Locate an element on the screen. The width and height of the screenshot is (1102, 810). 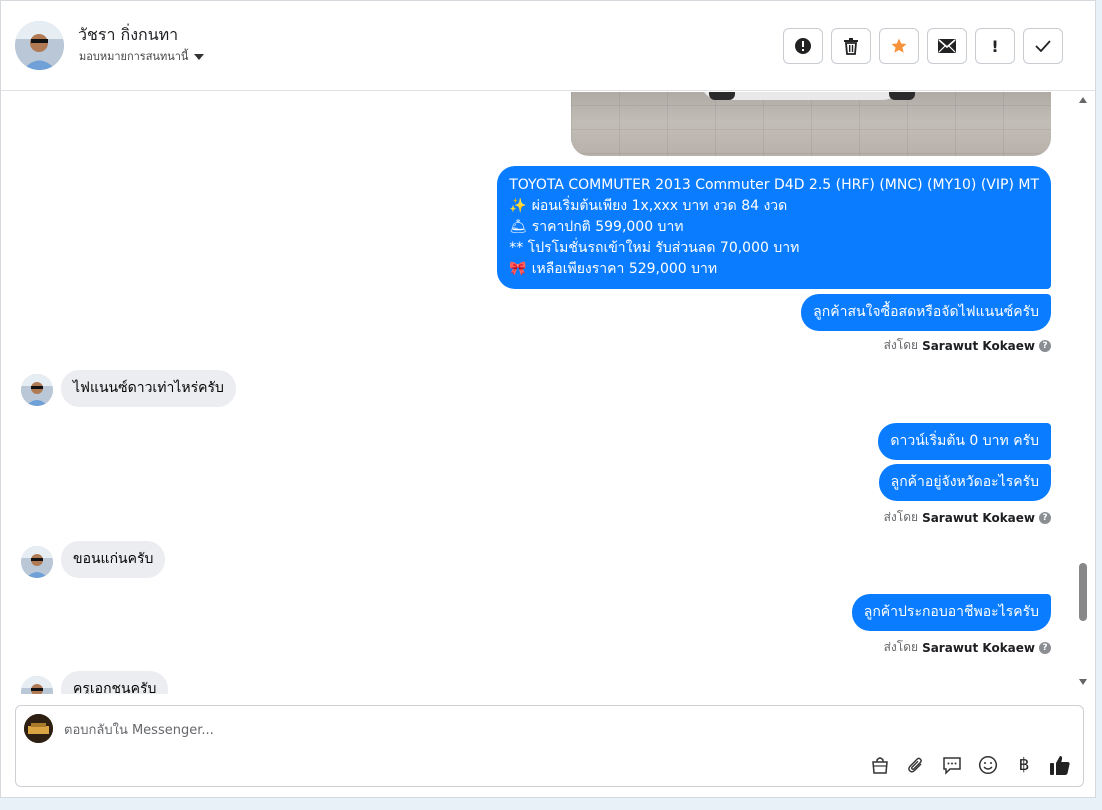
mark-unread-button is located at coordinates (947, 46).